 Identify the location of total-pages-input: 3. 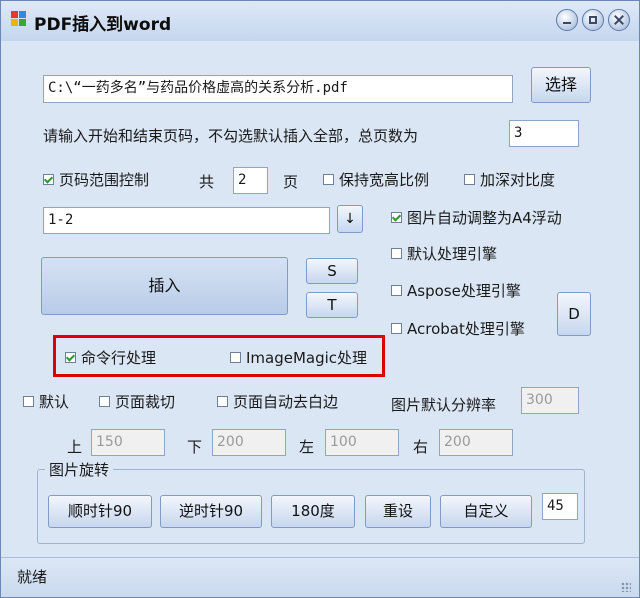
(544, 133).